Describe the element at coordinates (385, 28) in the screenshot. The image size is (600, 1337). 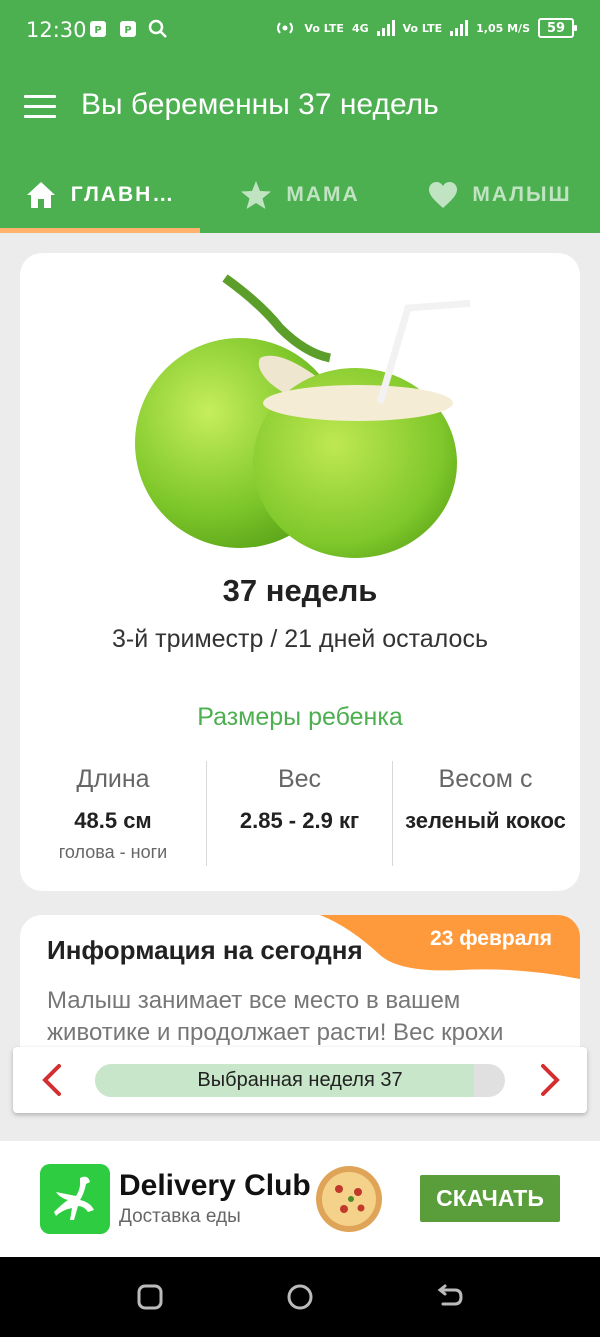
I see `signal-icon` at that location.